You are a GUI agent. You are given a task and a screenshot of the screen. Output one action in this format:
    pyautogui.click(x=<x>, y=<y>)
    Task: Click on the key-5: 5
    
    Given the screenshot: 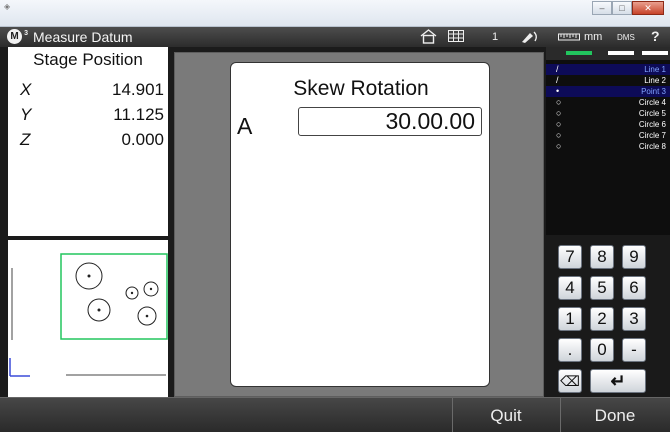 What is the action you would take?
    pyautogui.click(x=602, y=288)
    